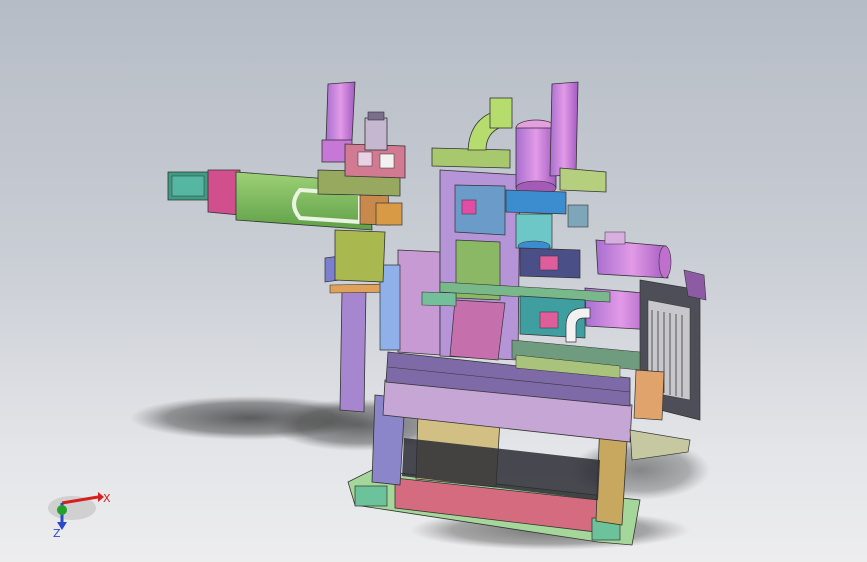 This screenshot has width=867, height=562. What do you see at coordinates (57, 533) in the screenshot?
I see `z-axis-label: Z` at bounding box center [57, 533].